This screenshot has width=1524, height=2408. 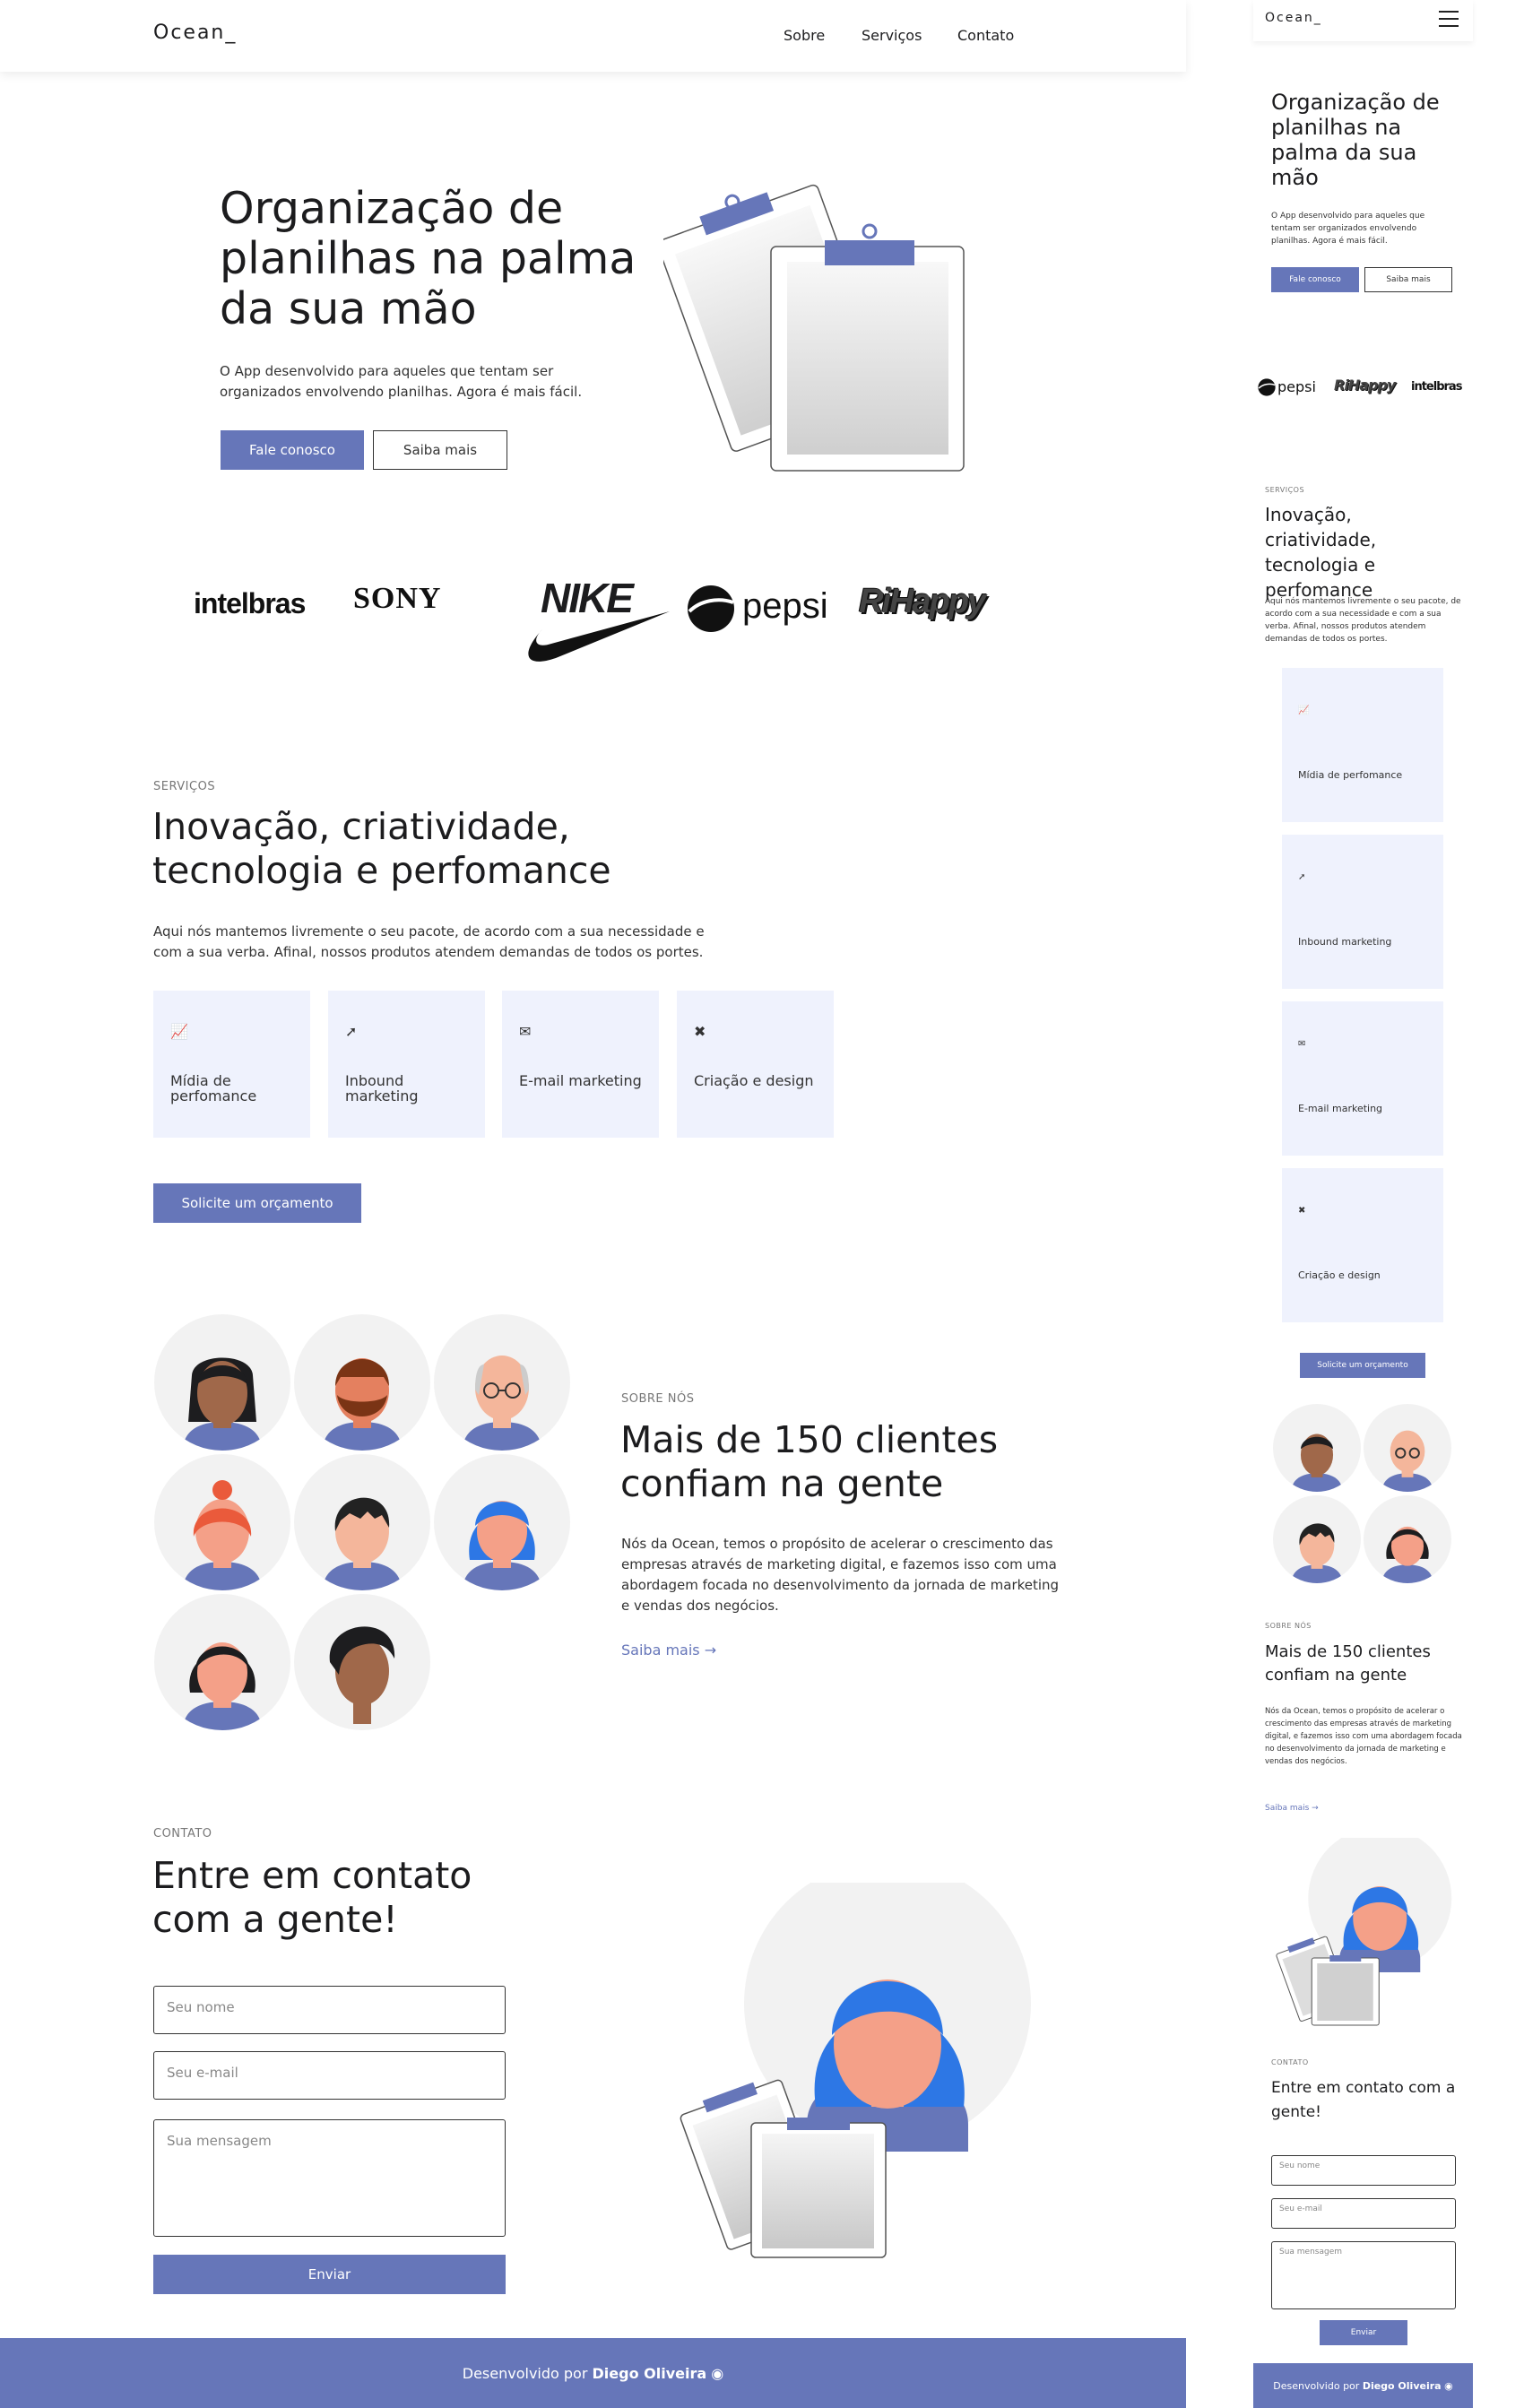 I want to click on service-card-label: Criação e design, so click(x=1339, y=1275).